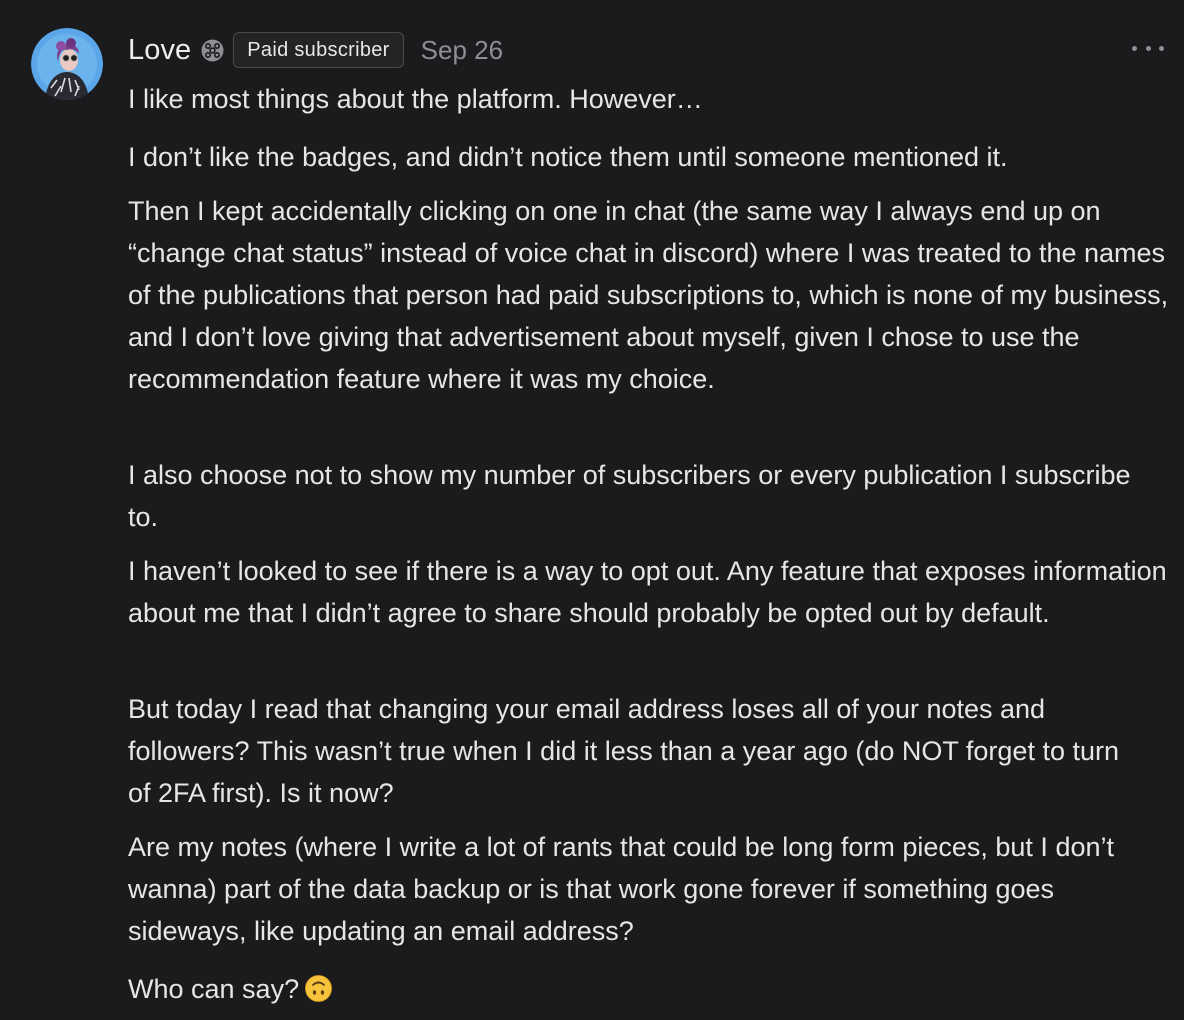  Describe the element at coordinates (638, 989) in the screenshot. I see `comment-paragraph-last: Who can say?` at that location.